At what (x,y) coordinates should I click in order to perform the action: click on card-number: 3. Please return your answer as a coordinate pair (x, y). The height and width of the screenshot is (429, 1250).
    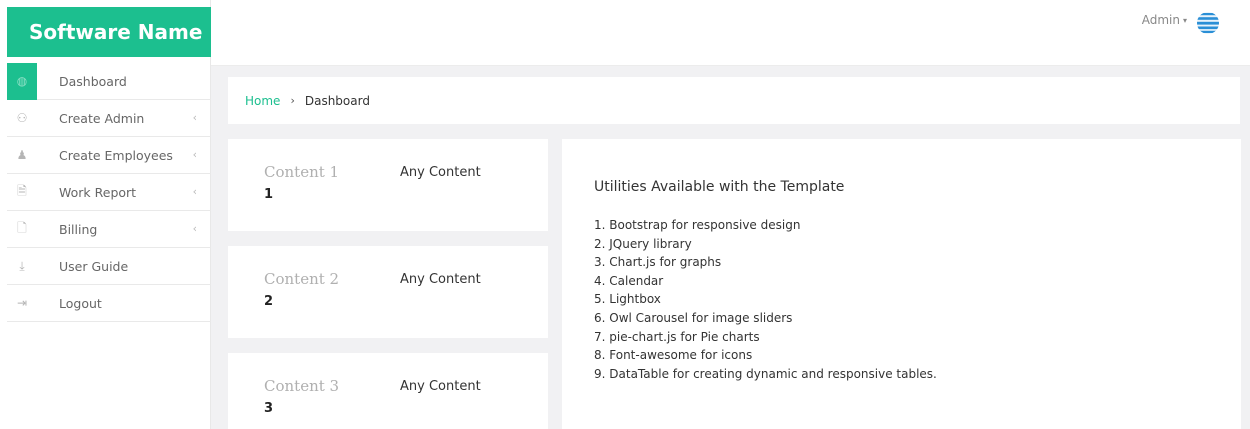
    Looking at the image, I should click on (269, 408).